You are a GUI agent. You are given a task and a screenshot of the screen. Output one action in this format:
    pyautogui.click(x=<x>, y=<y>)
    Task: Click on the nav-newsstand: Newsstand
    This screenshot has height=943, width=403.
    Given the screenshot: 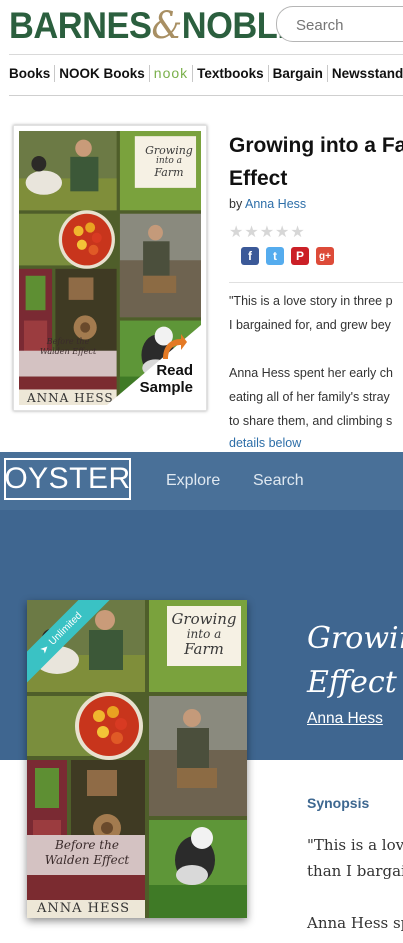 What is the action you would take?
    pyautogui.click(x=364, y=73)
    